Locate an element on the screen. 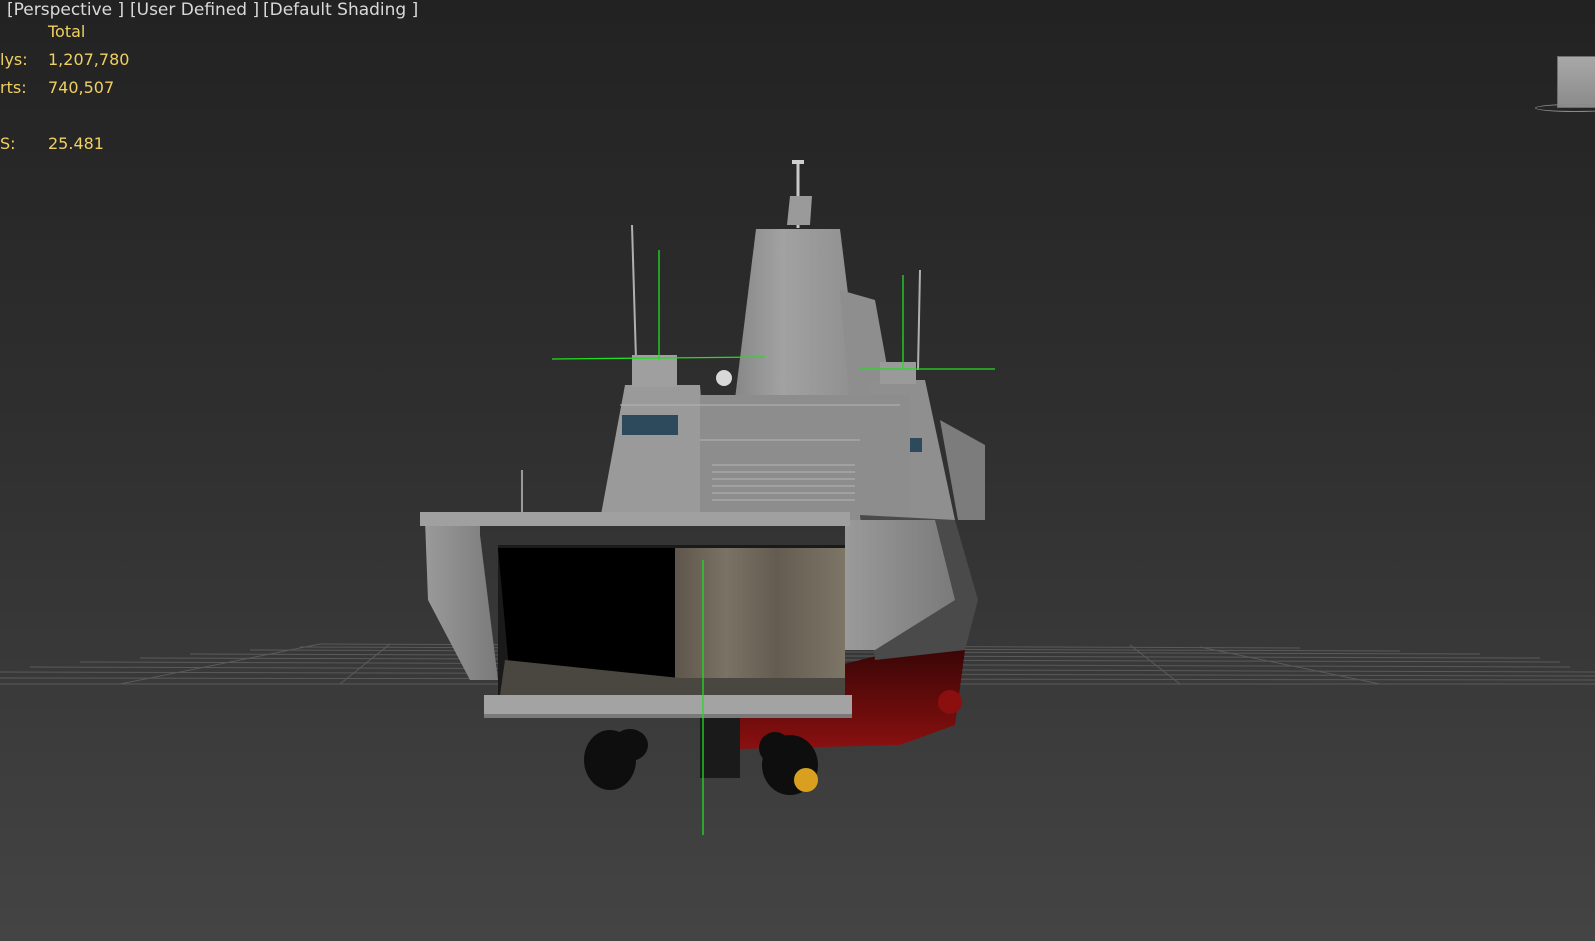 This screenshot has height=941, width=1595. ship-superstructure is located at coordinates (738, 340).